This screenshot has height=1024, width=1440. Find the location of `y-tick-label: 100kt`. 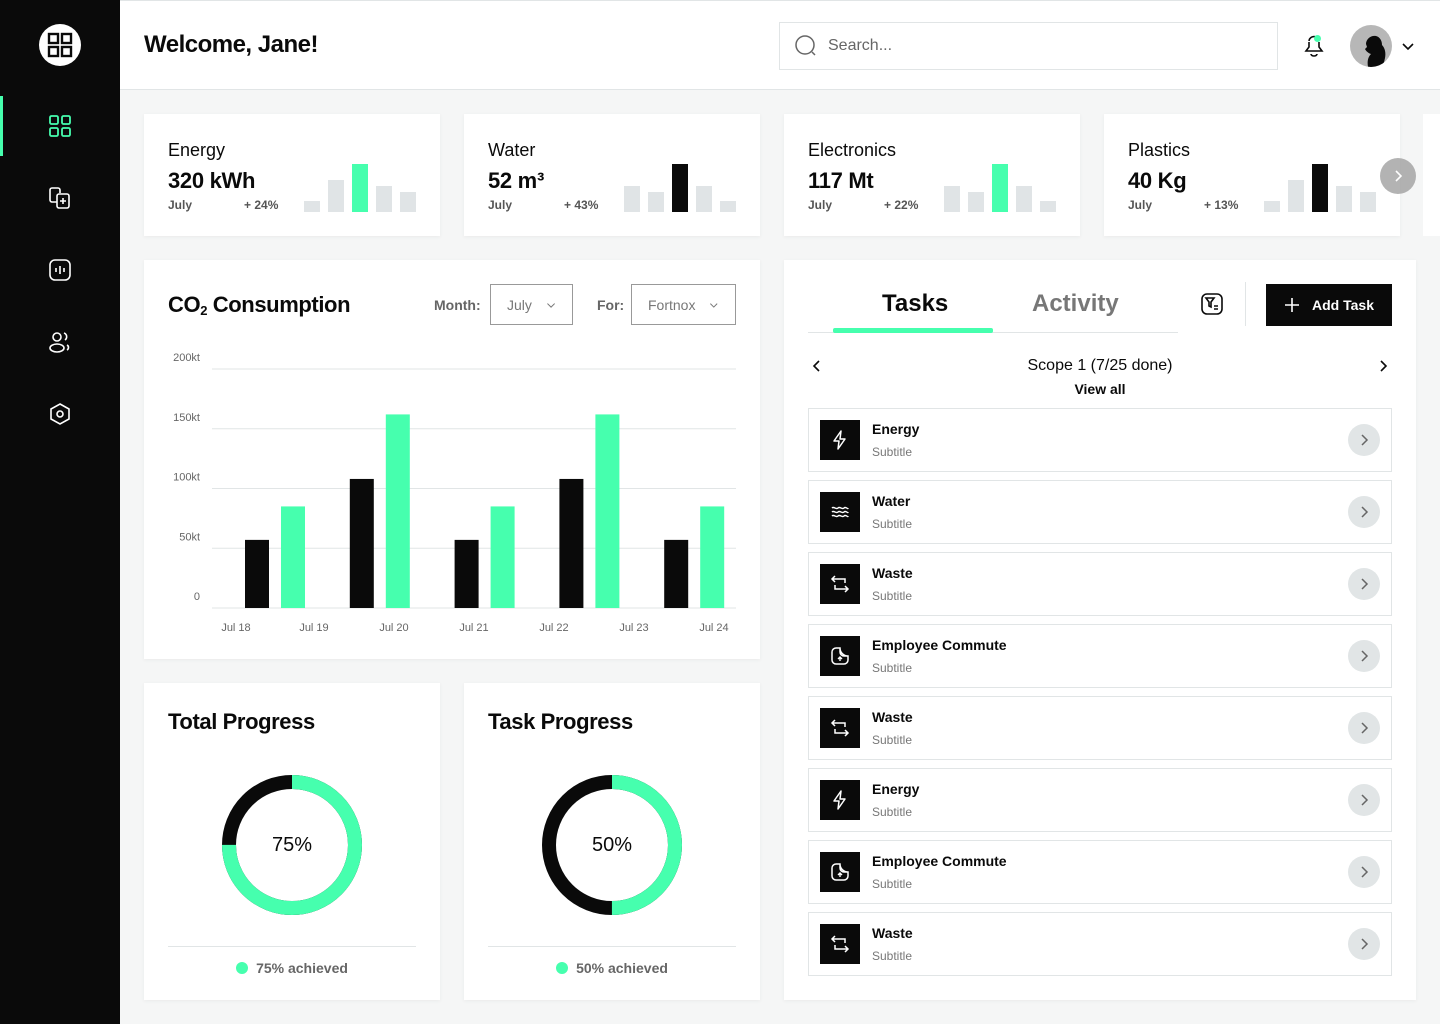

y-tick-label: 100kt is located at coordinates (186, 478).